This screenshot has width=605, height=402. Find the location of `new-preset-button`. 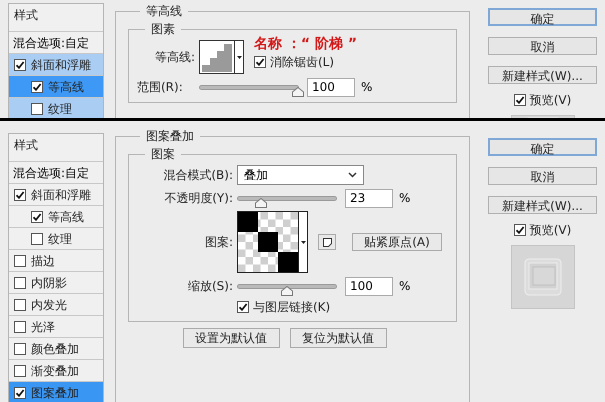

new-preset-button is located at coordinates (327, 242).